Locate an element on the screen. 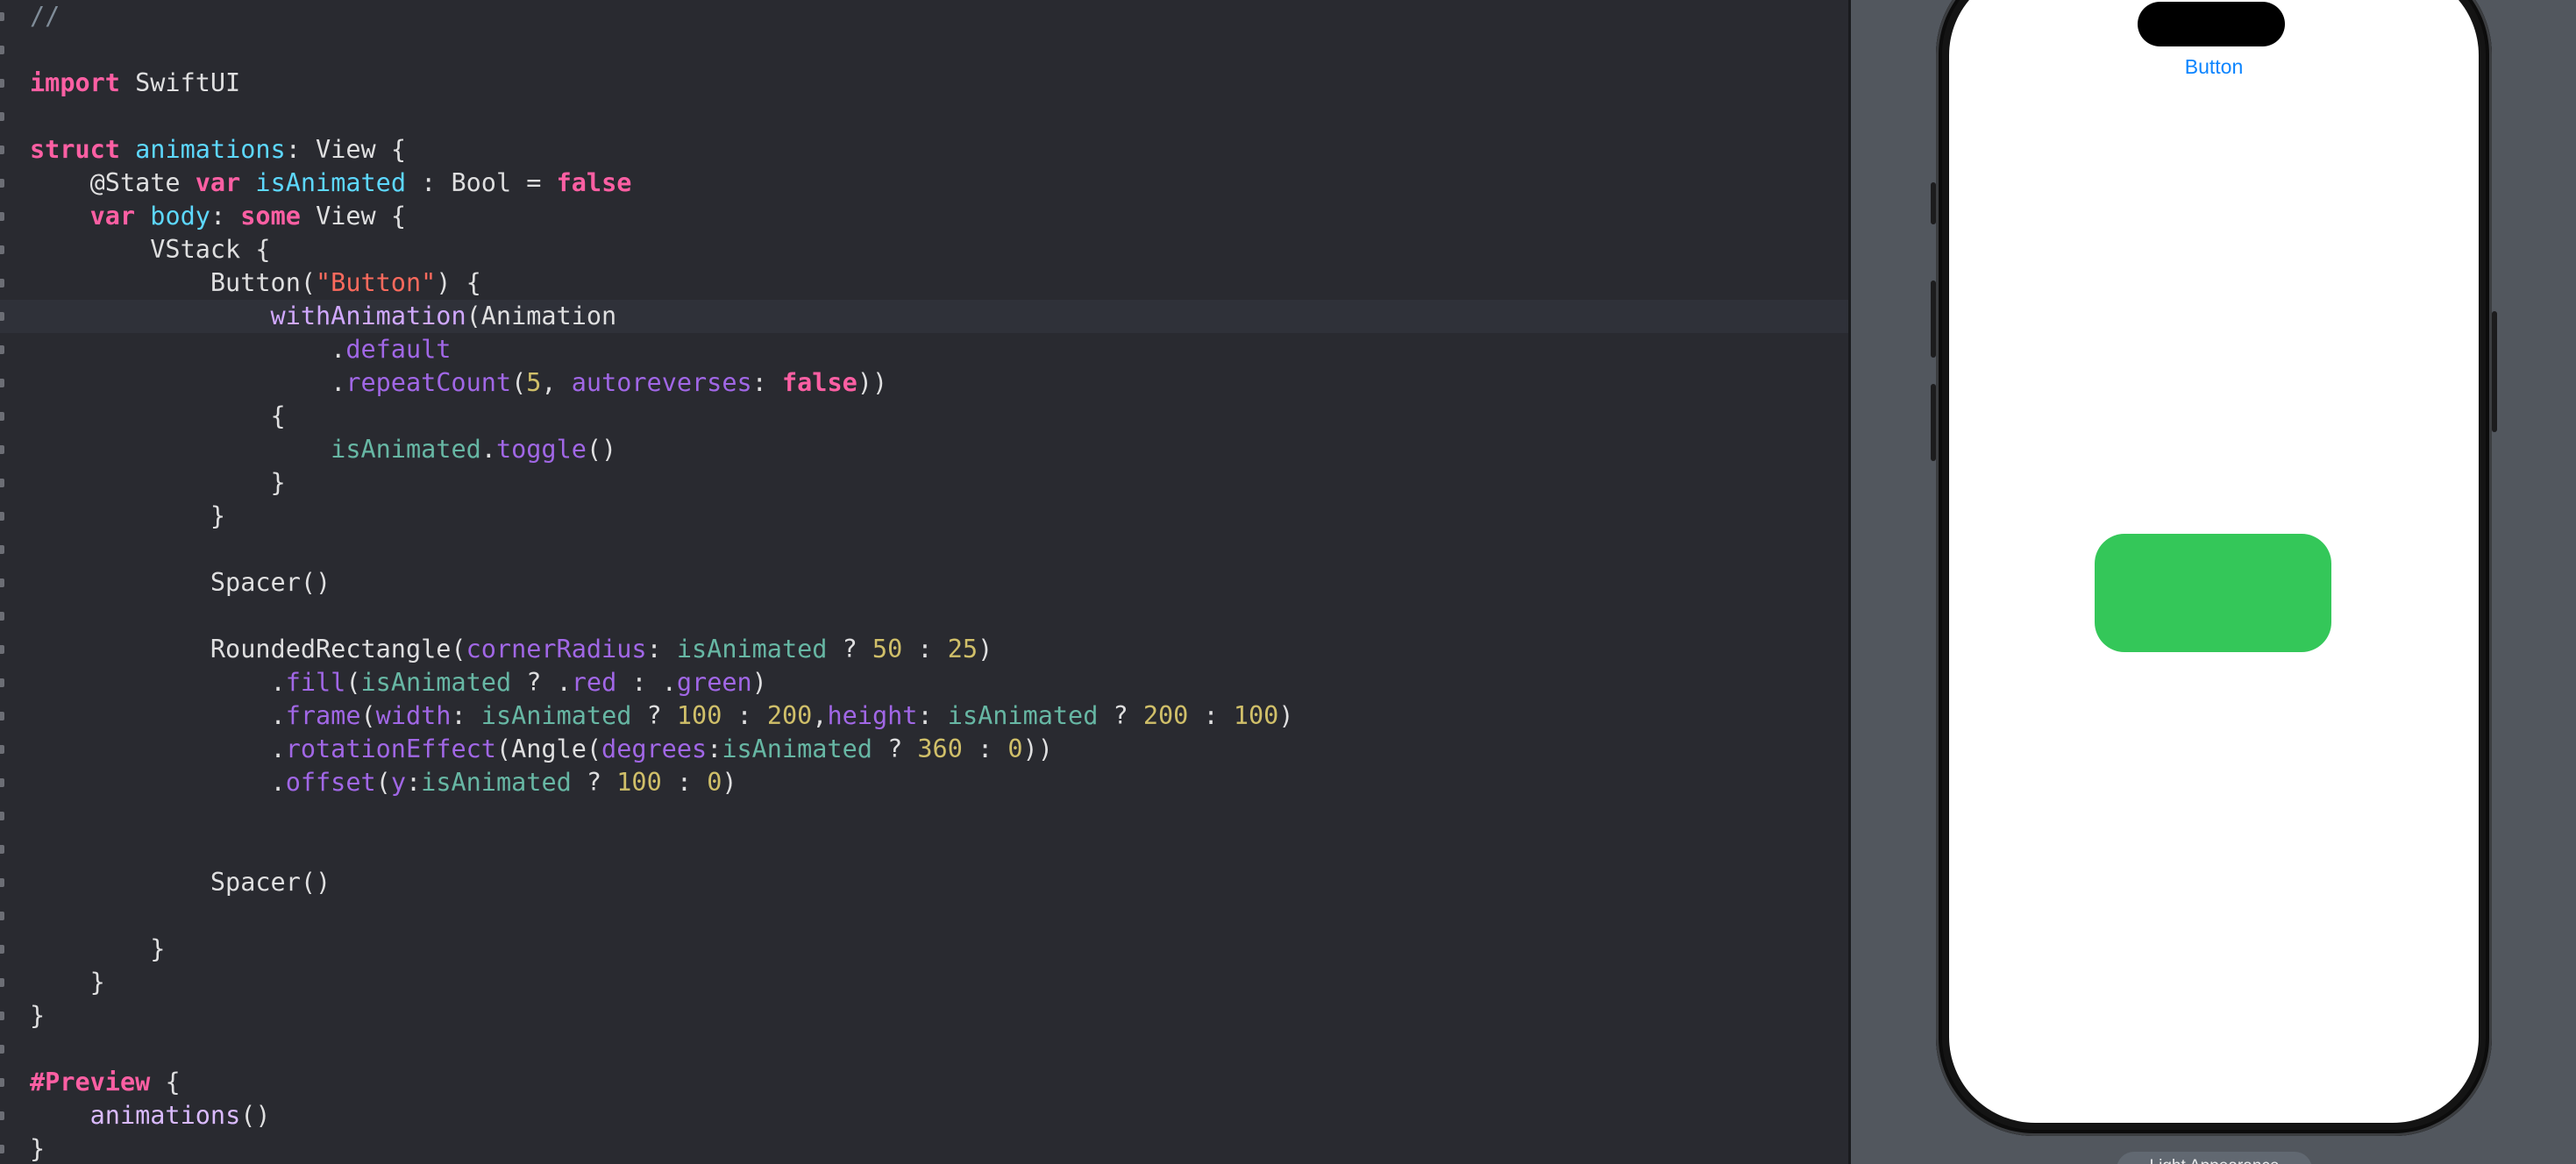 This screenshot has width=2576, height=1164. code-line: struct animations: View { is located at coordinates (924, 150).